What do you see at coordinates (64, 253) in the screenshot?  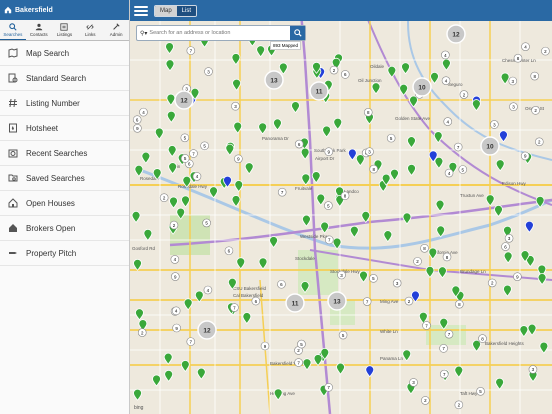 I see `menu-item-property-pitch: Property Pitch` at bounding box center [64, 253].